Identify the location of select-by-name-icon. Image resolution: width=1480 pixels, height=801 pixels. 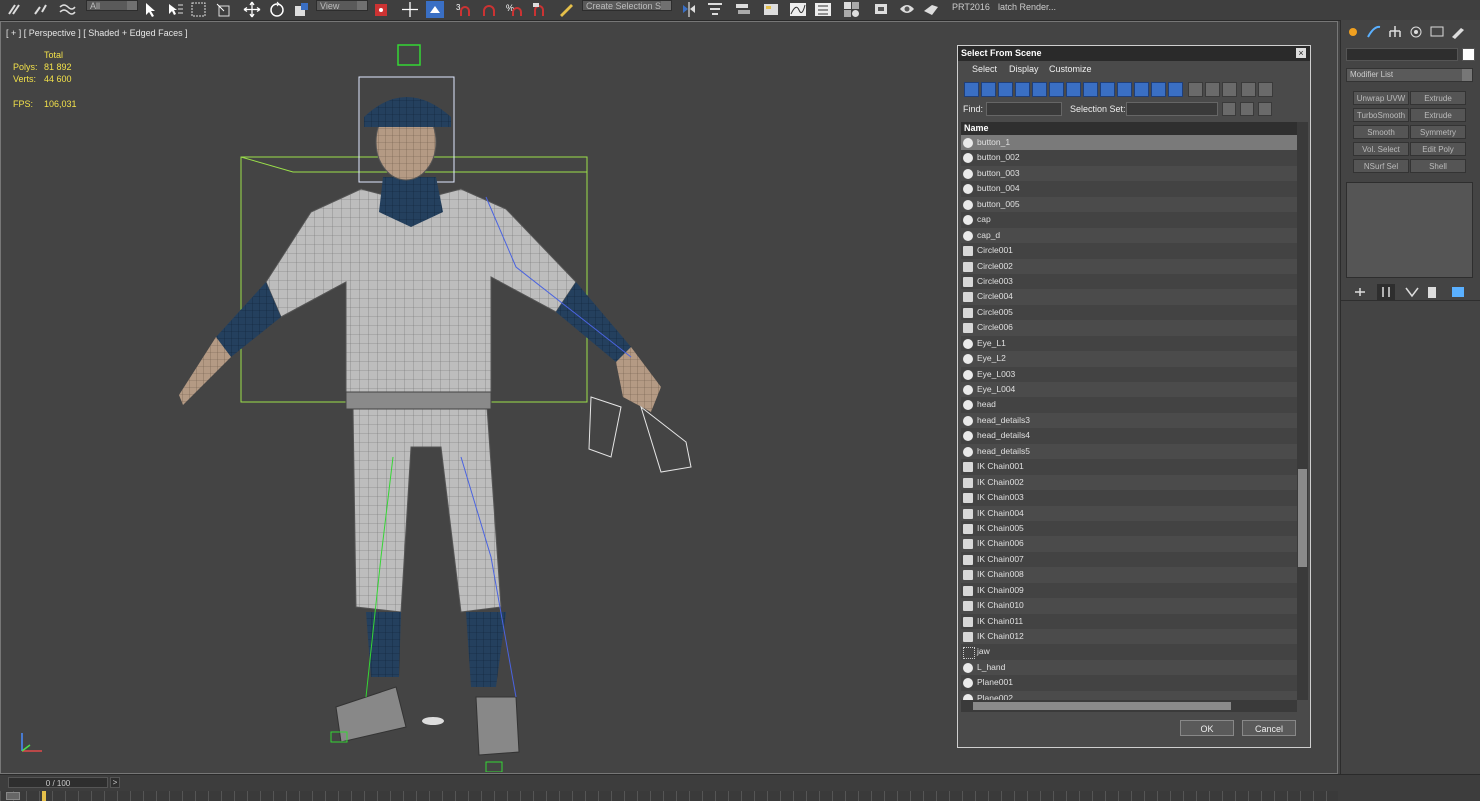
(175, 9).